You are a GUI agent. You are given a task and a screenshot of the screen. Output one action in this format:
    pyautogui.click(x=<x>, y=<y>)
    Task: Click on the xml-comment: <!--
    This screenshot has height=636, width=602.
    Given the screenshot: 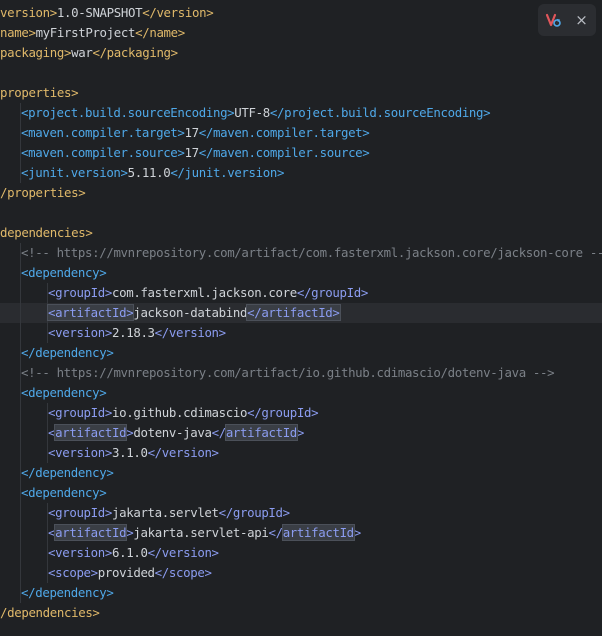 What is the action you would take?
    pyautogui.click(x=39, y=372)
    